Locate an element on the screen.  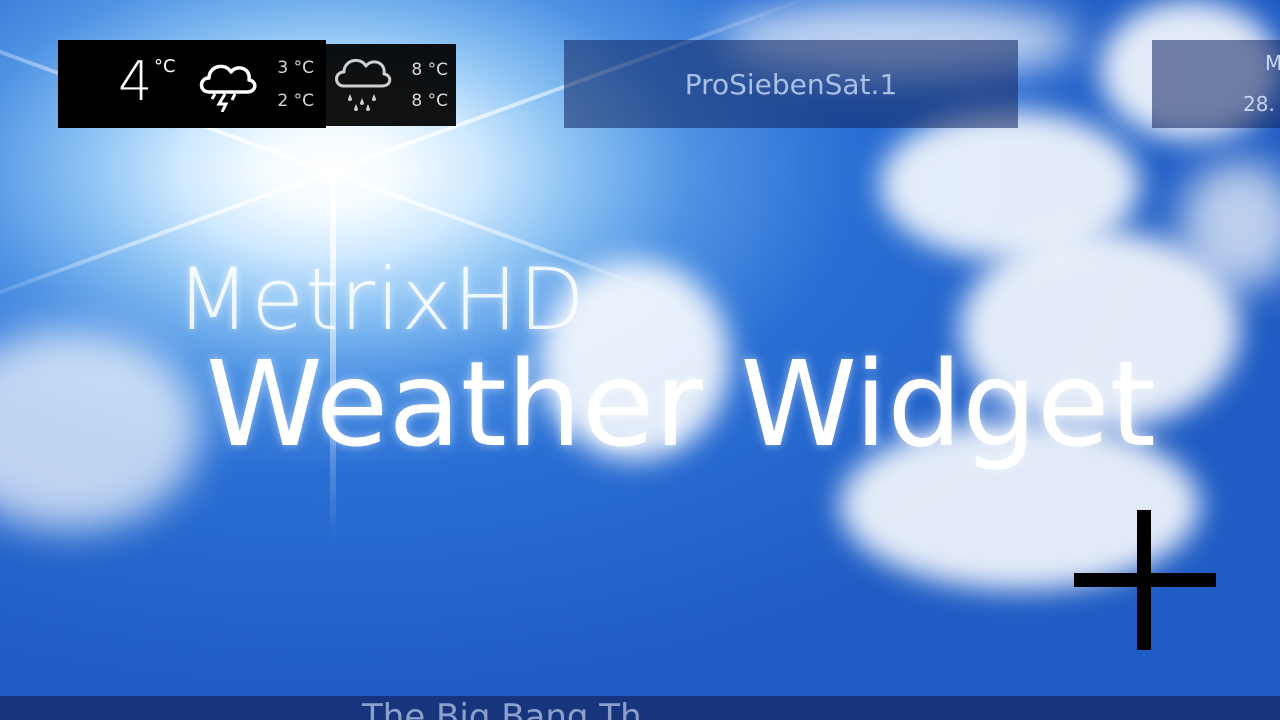
tomorrow-high: 8 °C is located at coordinates (429, 70).